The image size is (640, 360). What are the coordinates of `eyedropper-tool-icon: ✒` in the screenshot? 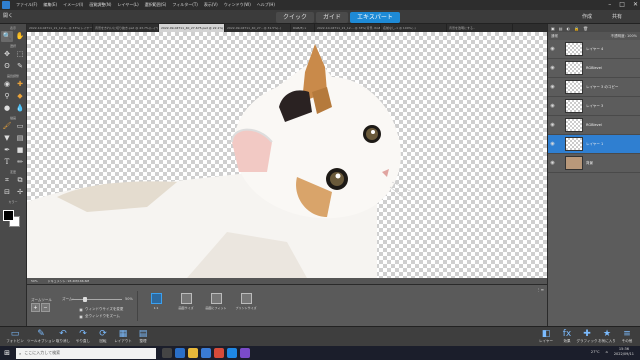 It's located at (7, 150).